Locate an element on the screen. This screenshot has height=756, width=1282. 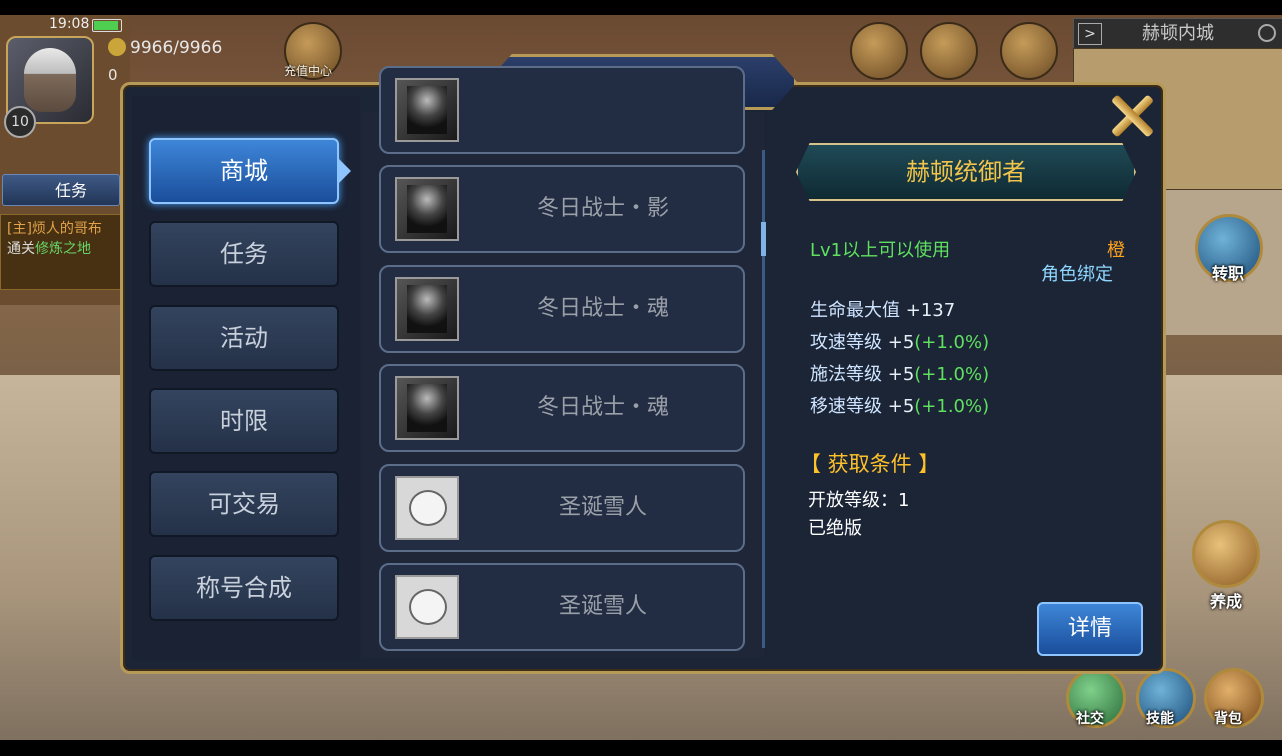
acquire-condition-title: 【 获取条件 】 is located at coordinates (870, 464).